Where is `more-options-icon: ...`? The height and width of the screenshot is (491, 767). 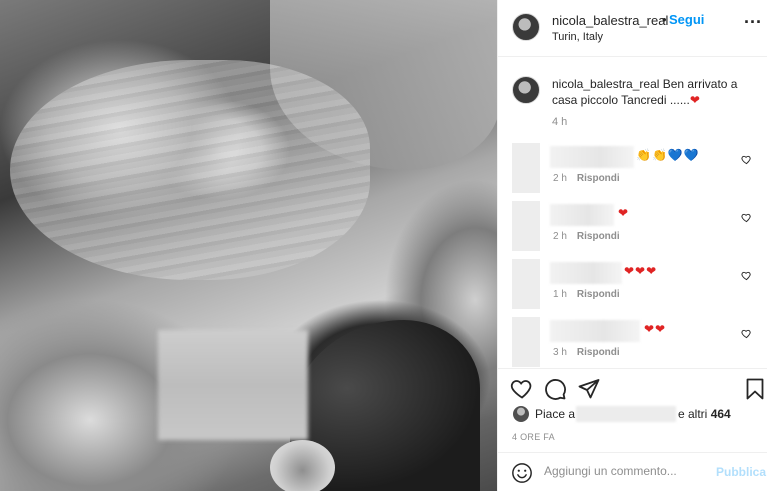 more-options-icon: ... is located at coordinates (753, 17).